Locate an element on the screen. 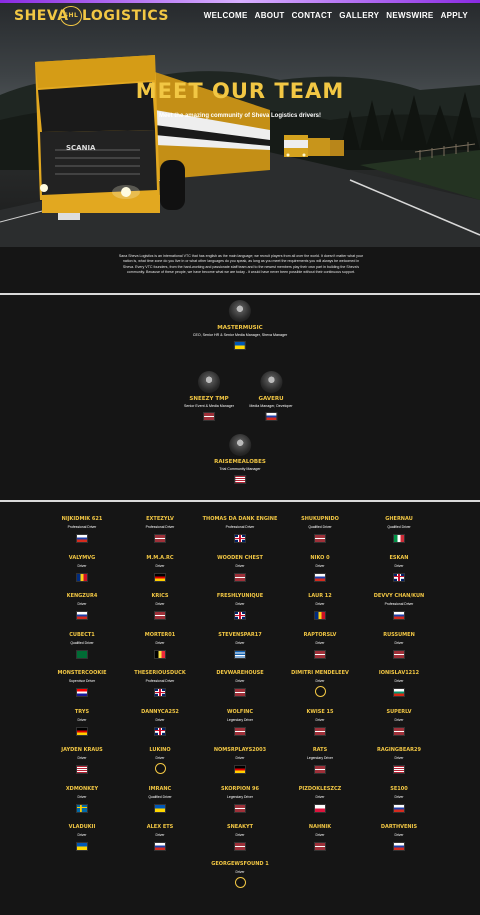  member-name: WOODEN CHEST is located at coordinates (240, 558).